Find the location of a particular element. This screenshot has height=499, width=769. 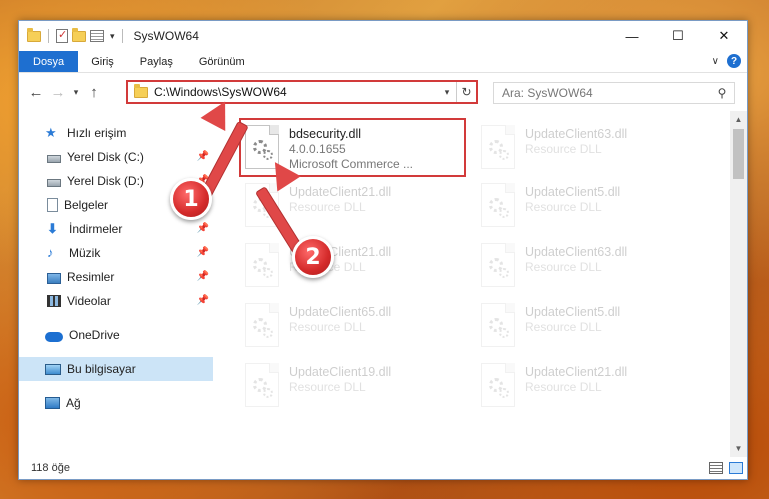

sidebar-item-label: OneDrive is located at coordinates (94, 335).